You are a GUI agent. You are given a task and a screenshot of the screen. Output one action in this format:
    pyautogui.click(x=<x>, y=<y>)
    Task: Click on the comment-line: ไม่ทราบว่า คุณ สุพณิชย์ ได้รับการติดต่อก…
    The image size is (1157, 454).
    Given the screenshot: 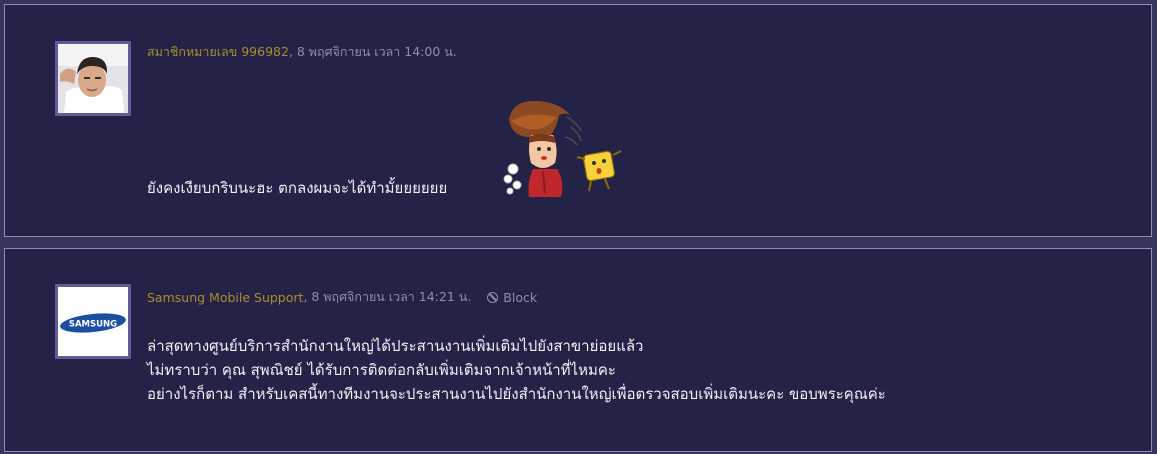 What is the action you would take?
    pyautogui.click(x=381, y=370)
    